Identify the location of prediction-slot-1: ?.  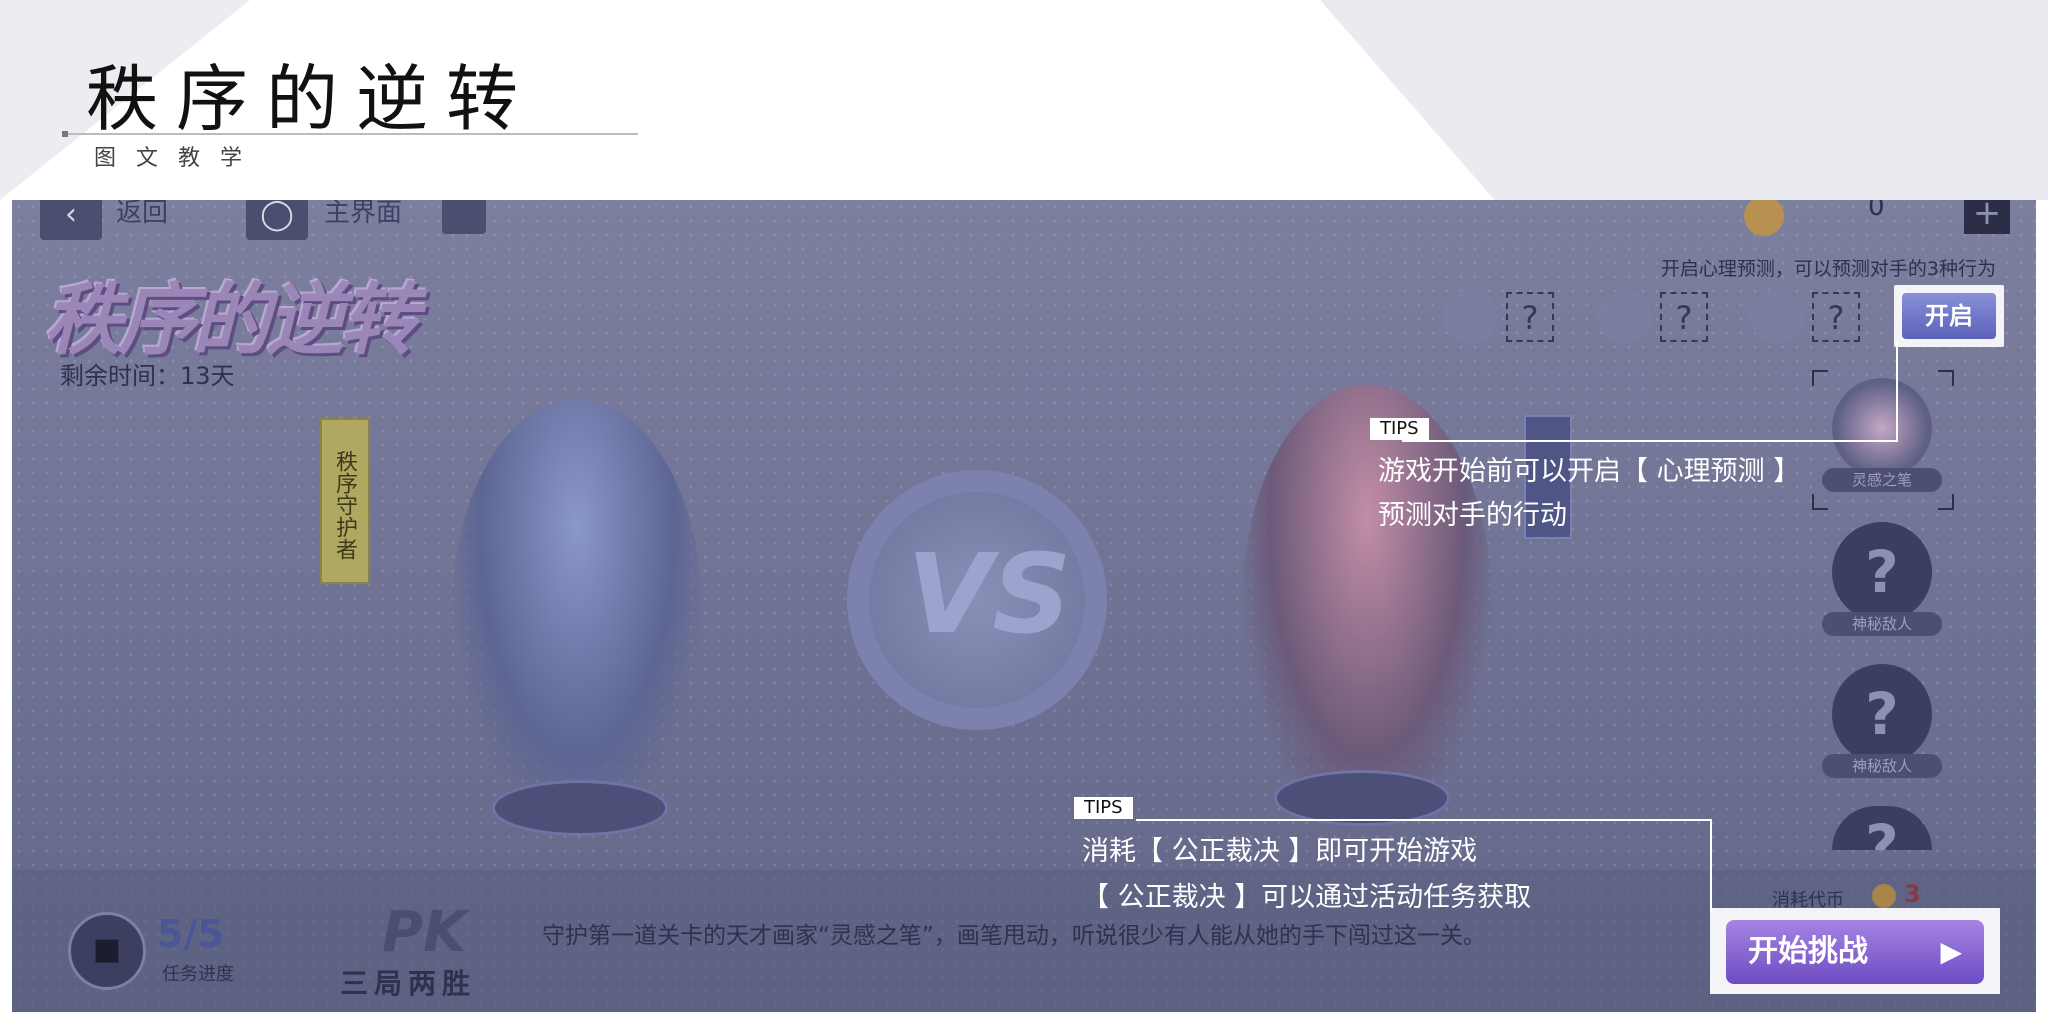
(1530, 317).